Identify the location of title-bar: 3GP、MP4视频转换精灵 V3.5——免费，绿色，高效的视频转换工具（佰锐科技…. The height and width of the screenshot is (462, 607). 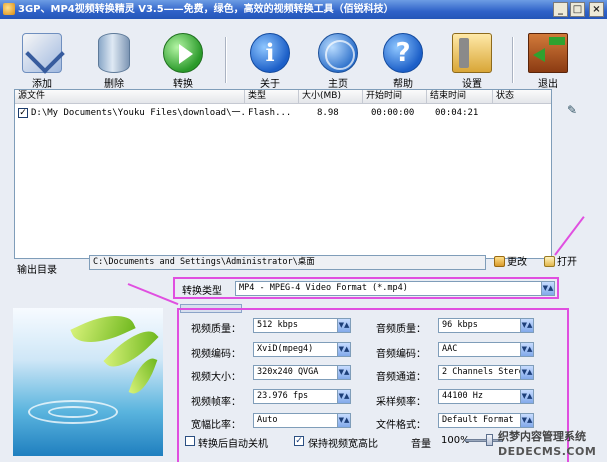
(303, 9).